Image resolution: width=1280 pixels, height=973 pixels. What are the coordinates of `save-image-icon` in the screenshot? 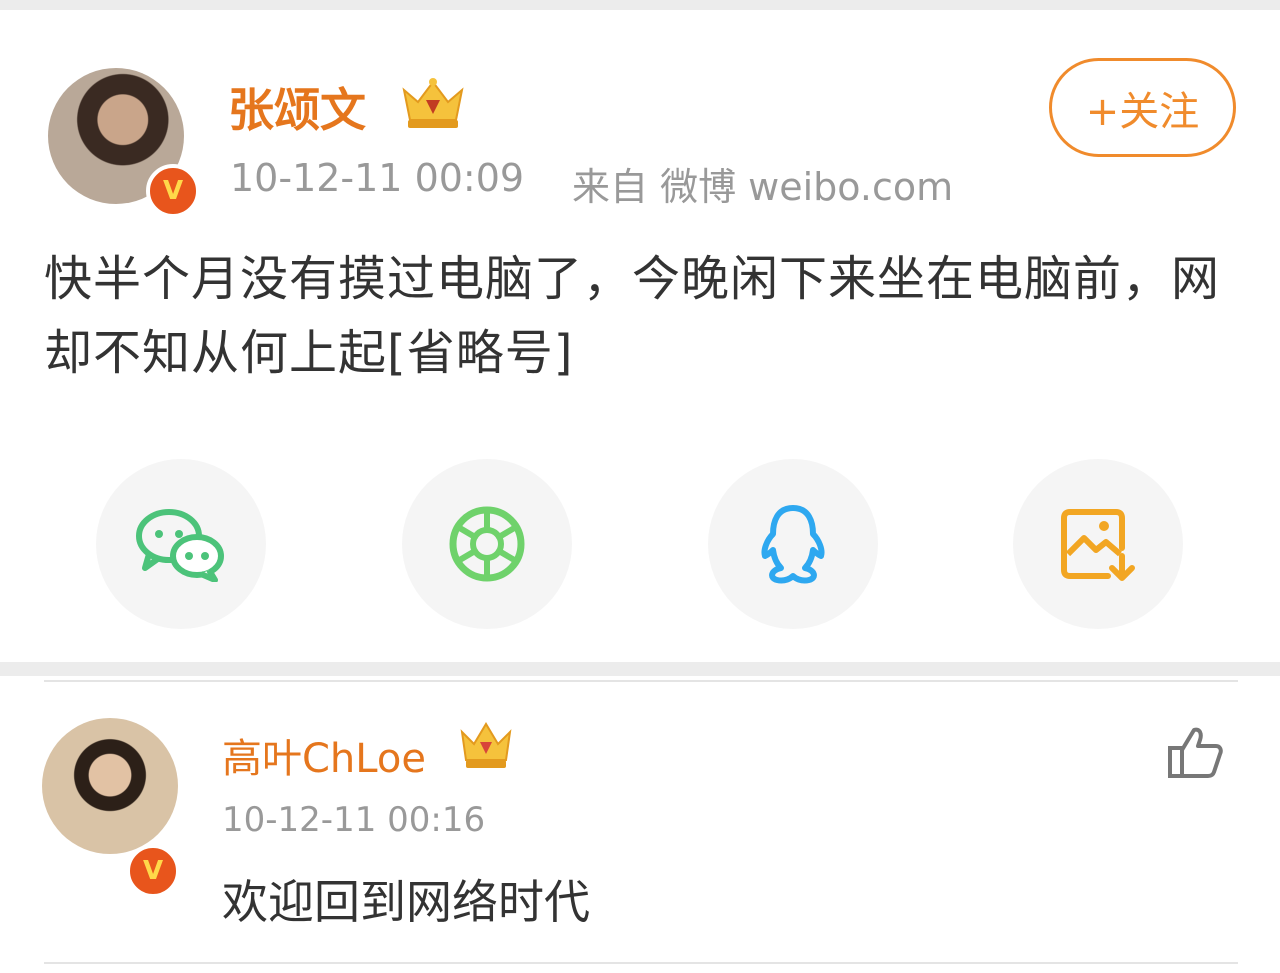 It's located at (1098, 545).